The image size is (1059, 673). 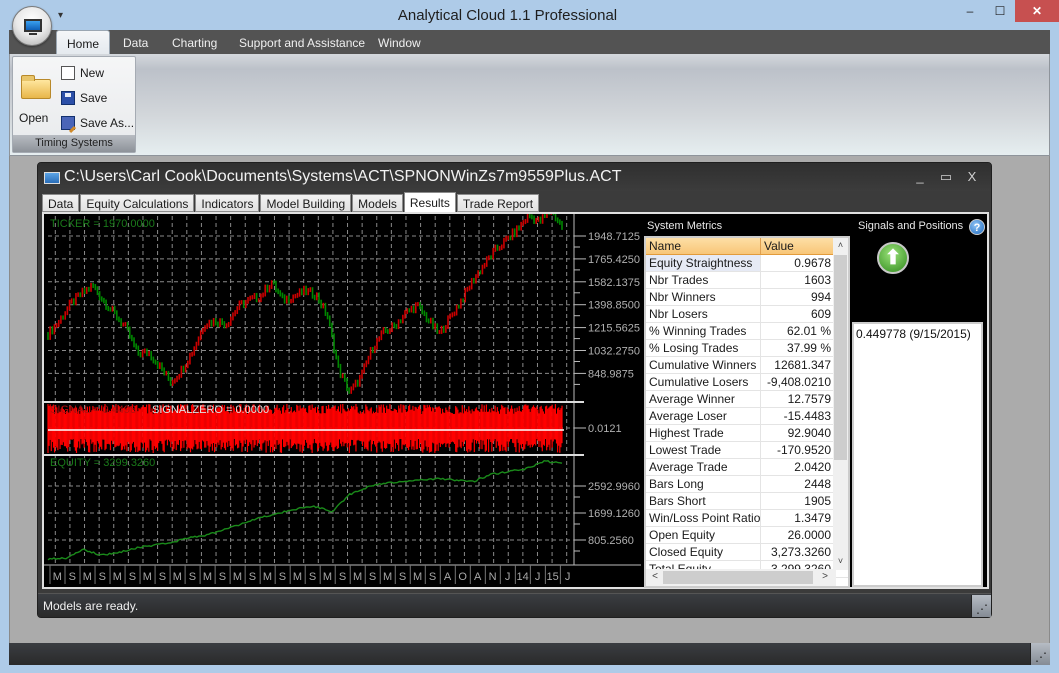 I want to click on column-header-name: Name, so click(x=703, y=246).